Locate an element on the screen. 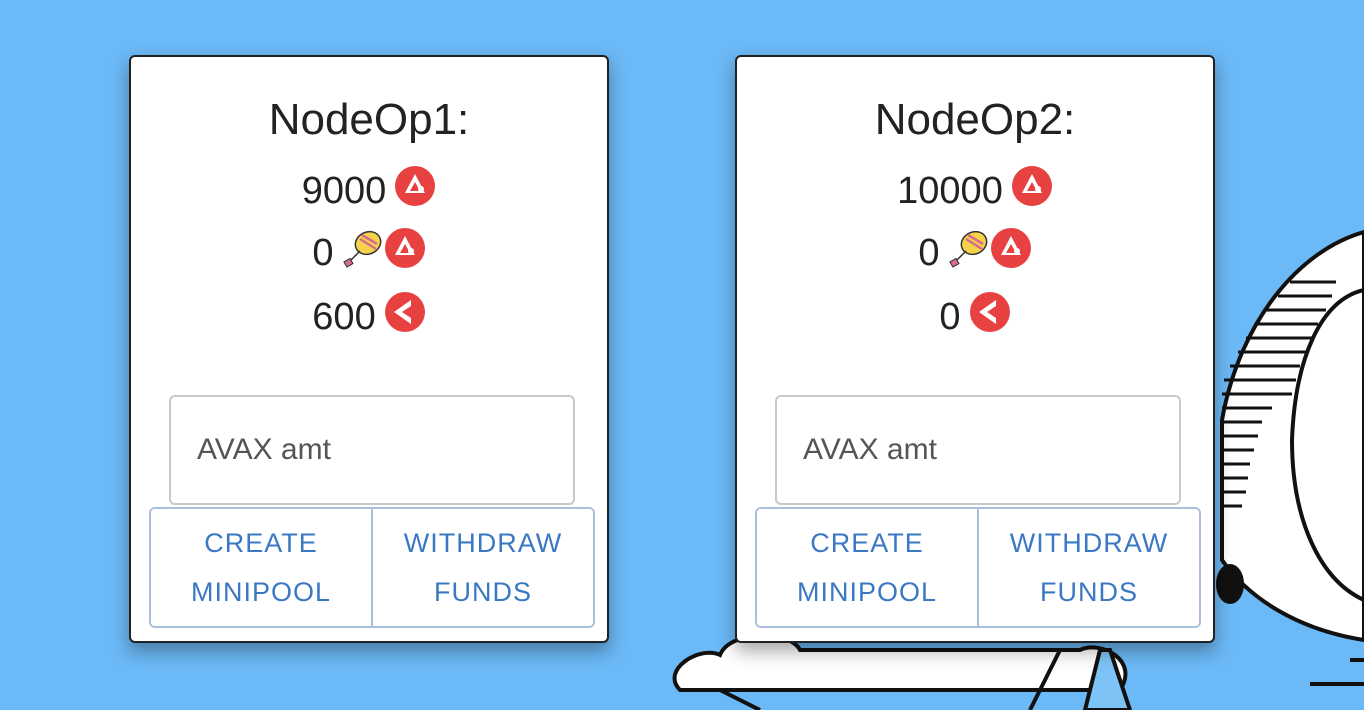 The height and width of the screenshot is (710, 1364). avax-balance-row: 10000 is located at coordinates (975, 191).